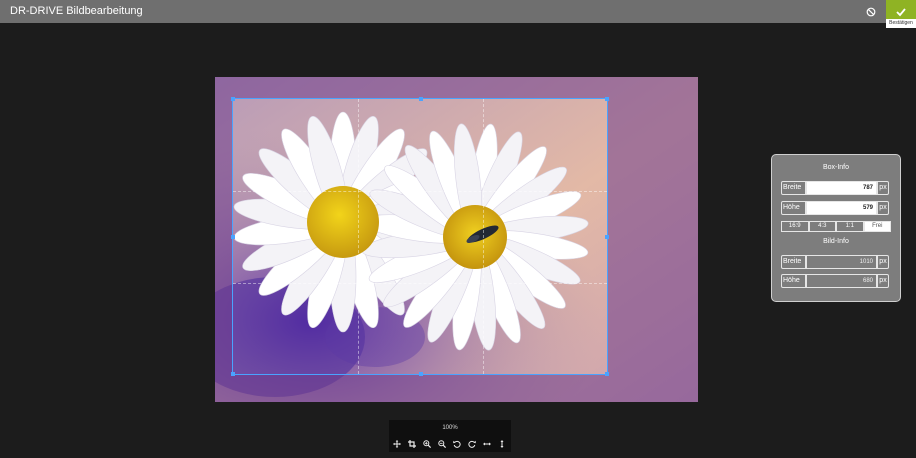 The width and height of the screenshot is (916, 458). I want to click on crop-icon, so click(412, 444).